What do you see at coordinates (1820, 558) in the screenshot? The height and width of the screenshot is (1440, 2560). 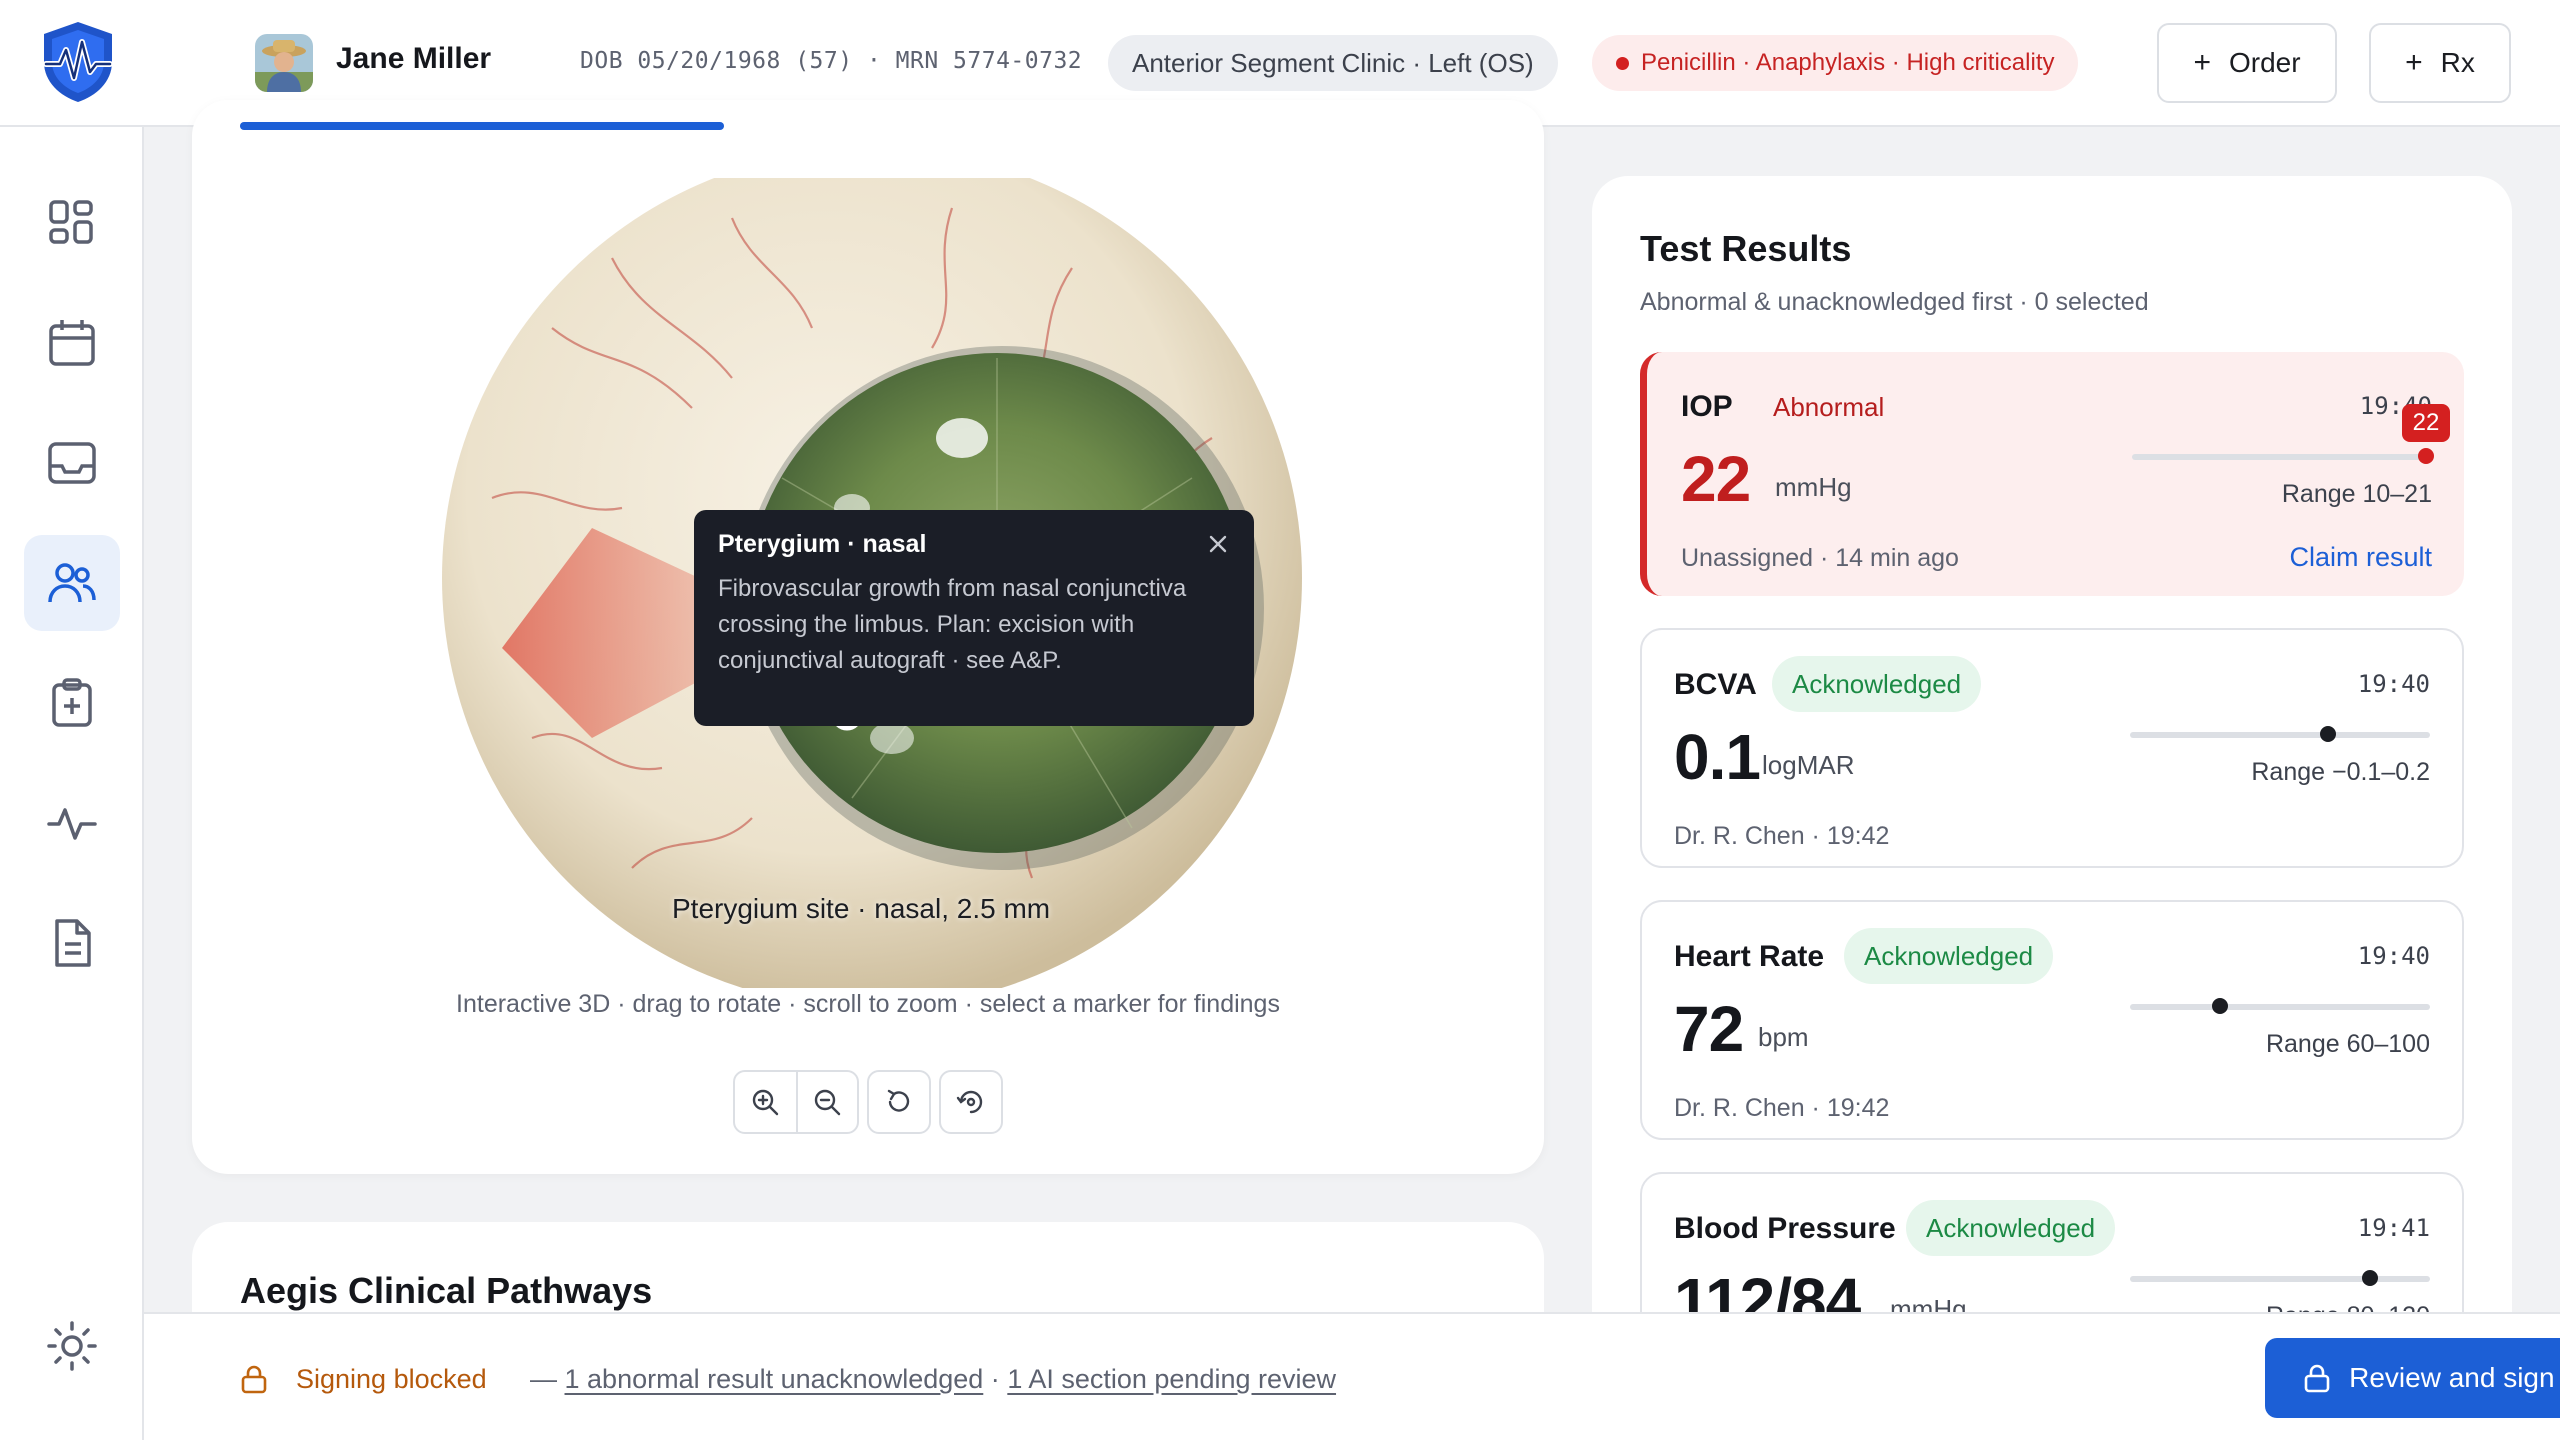 I see `result-assignment: Unassigned · 14 min ago` at bounding box center [1820, 558].